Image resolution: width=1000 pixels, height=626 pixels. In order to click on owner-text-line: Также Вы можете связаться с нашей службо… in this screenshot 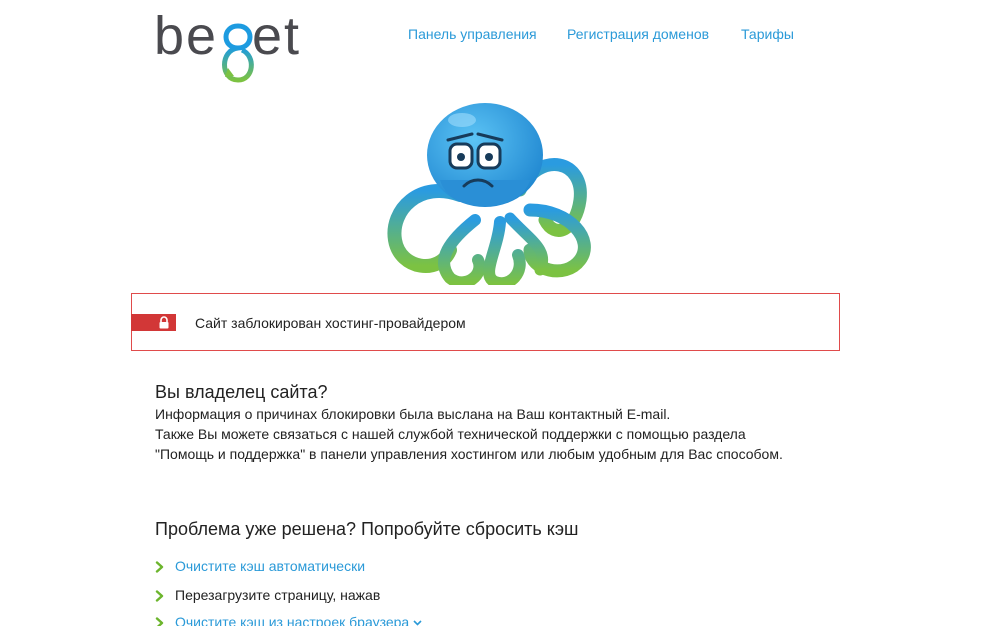, I will do `click(450, 434)`.